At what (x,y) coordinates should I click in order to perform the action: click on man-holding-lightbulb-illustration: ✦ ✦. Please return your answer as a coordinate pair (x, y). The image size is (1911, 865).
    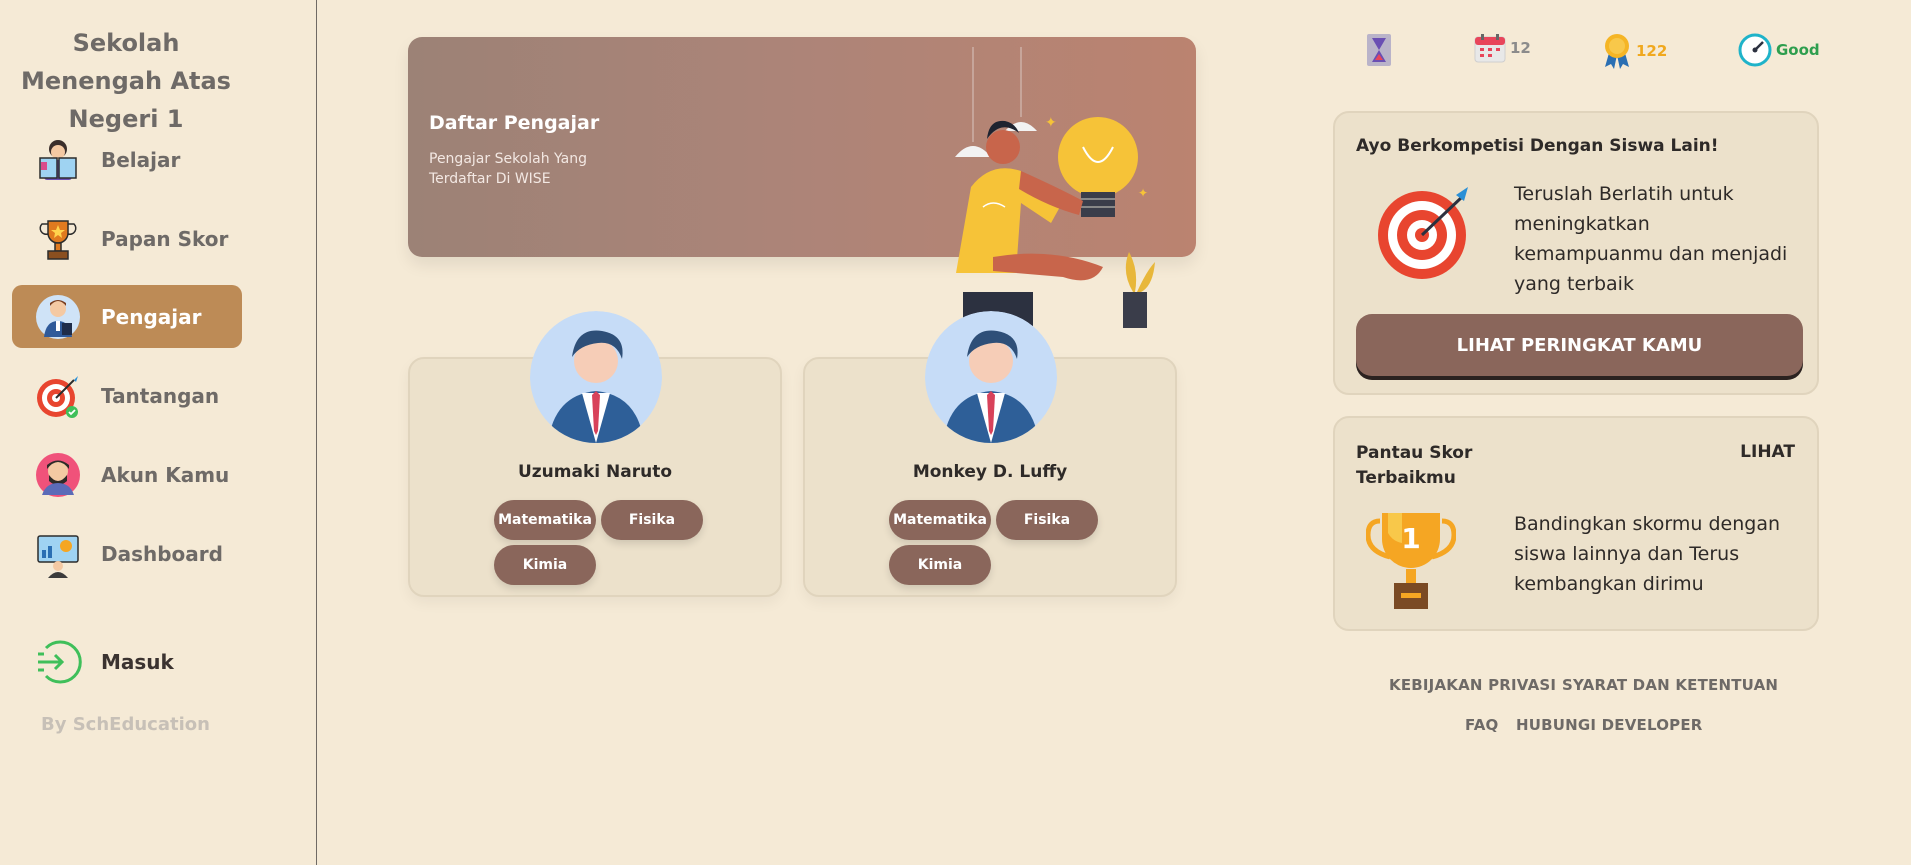
    Looking at the image, I should click on (1055, 189).